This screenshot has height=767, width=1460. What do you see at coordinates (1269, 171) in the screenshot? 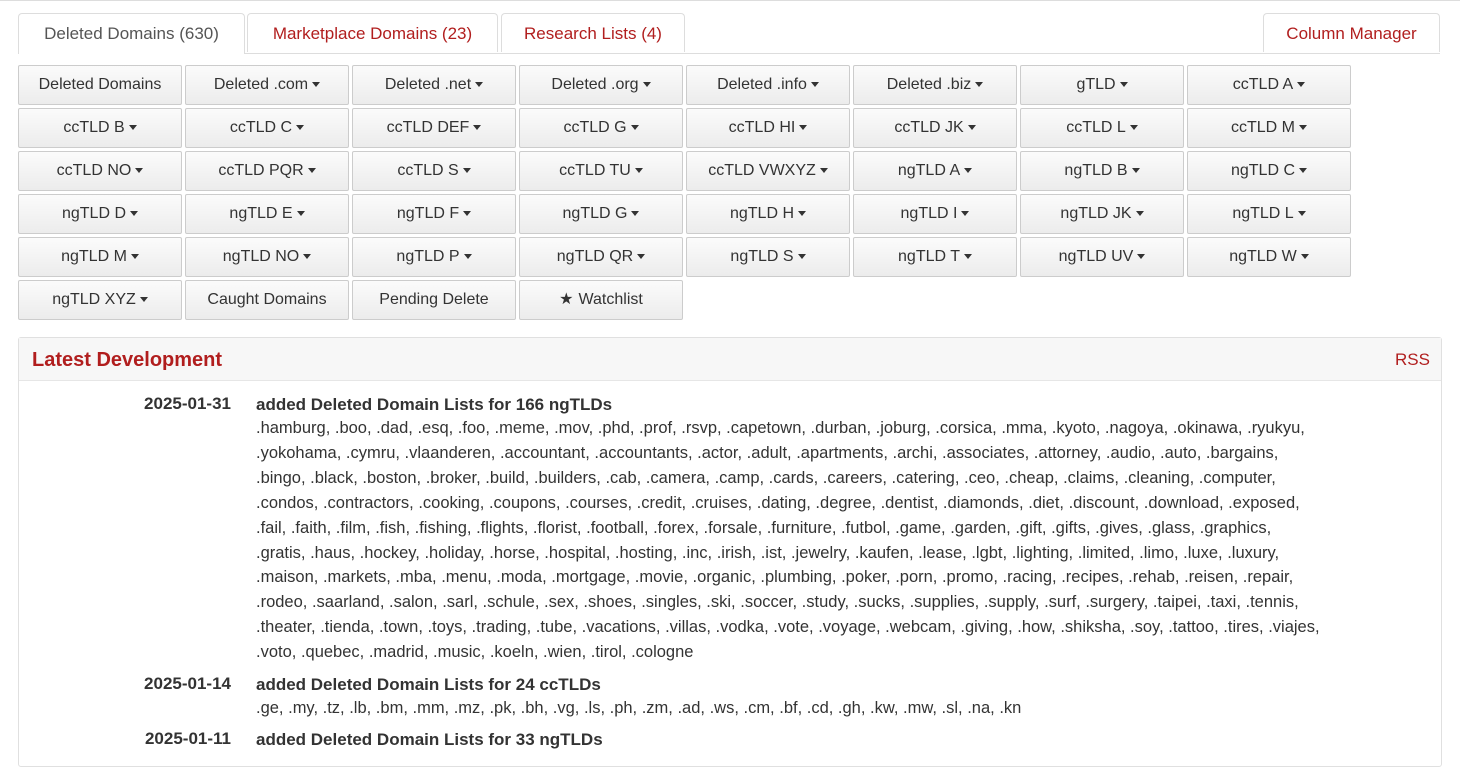
I see `btn-ngtld-c: ngTLD C` at bounding box center [1269, 171].